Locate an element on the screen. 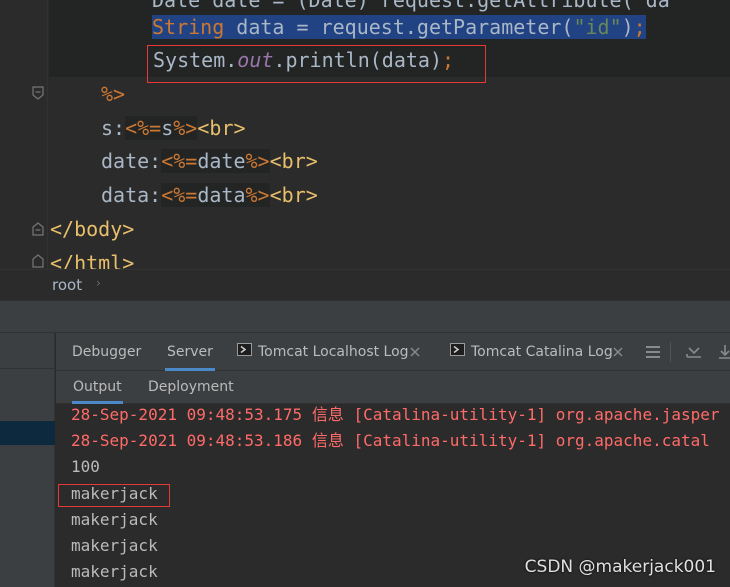 The height and width of the screenshot is (587, 730). watermark: CSDN @makerjack001 is located at coordinates (620, 567).